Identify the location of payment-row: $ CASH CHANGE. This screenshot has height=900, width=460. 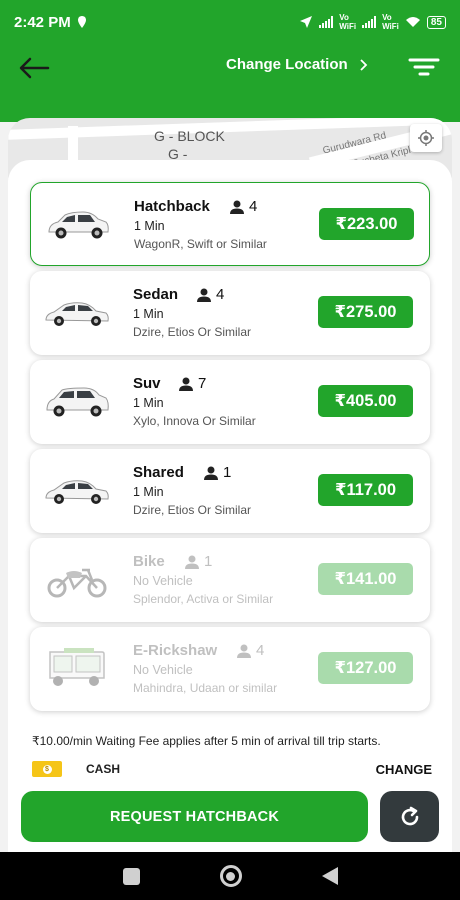
(232, 769).